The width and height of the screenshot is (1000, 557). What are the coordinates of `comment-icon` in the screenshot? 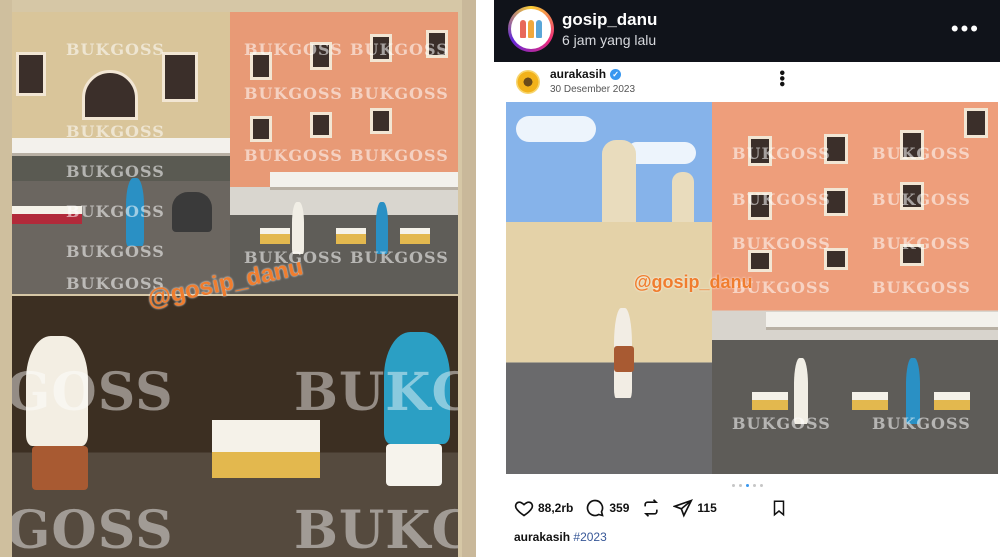 It's located at (596, 508).